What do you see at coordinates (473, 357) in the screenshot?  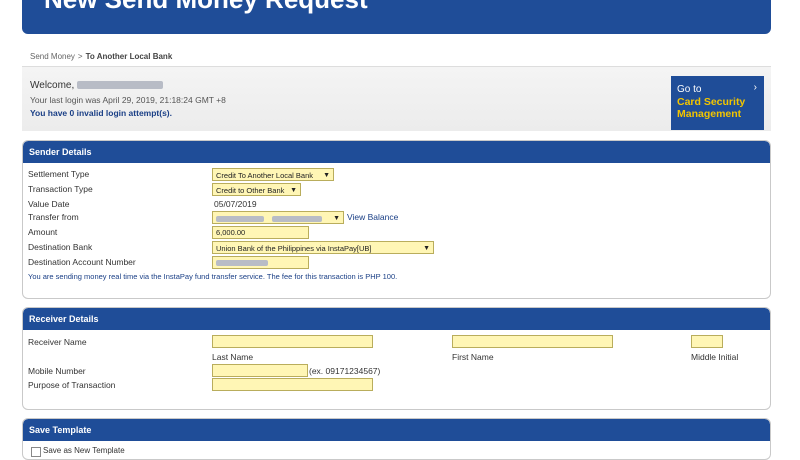 I see `first-name-caption: First Name` at bounding box center [473, 357].